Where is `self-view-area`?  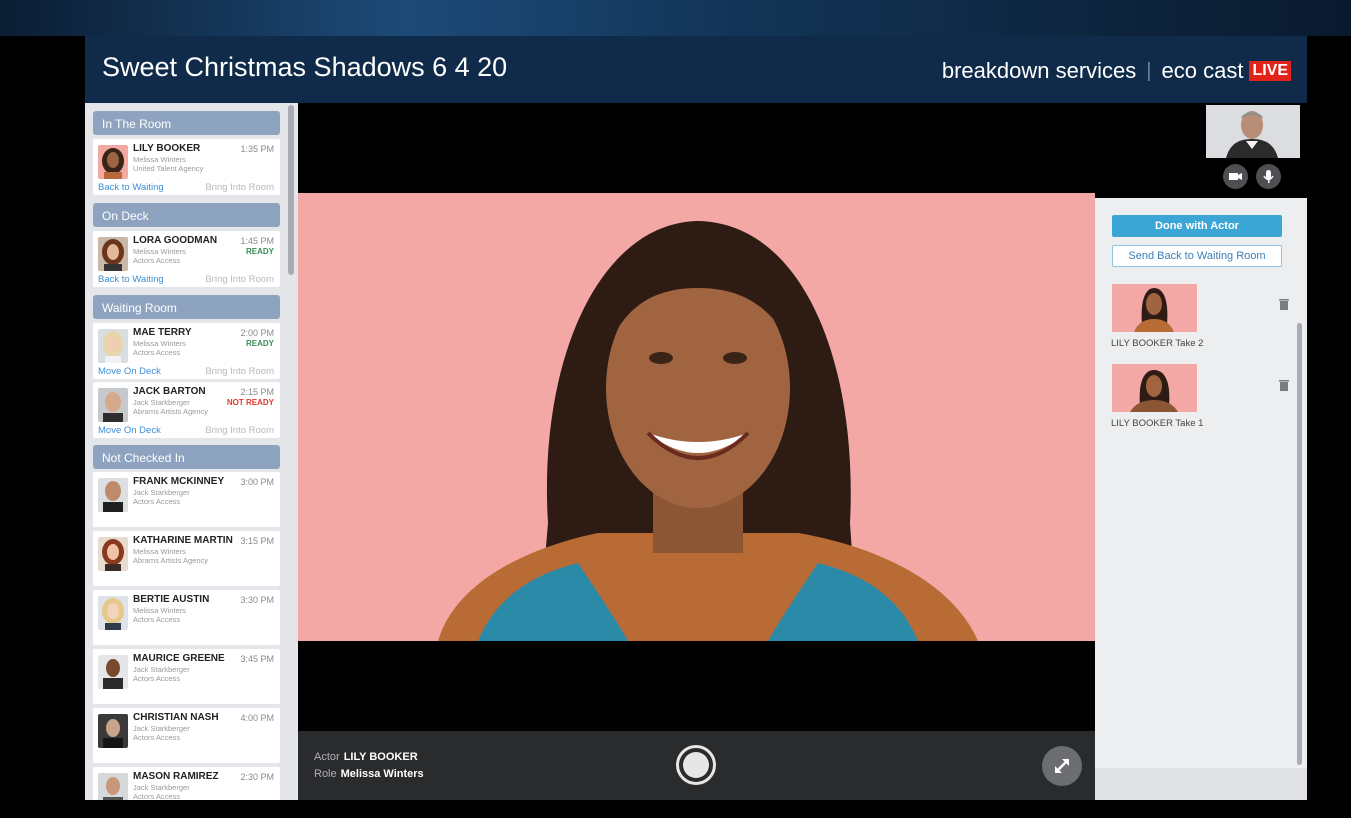
self-view-area is located at coordinates (1201, 150).